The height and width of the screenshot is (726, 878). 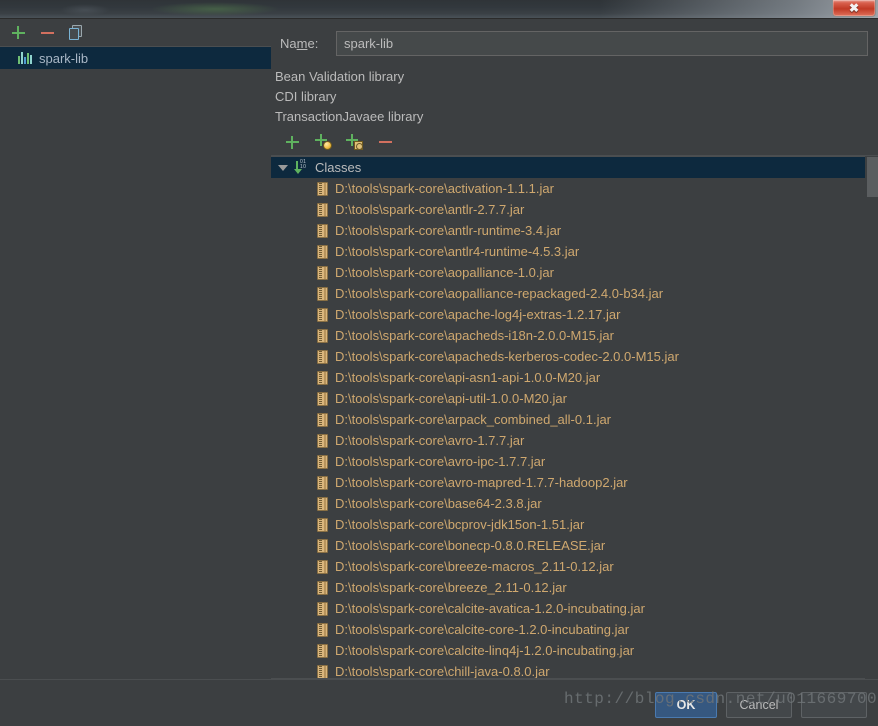 I want to click on apply-button, so click(x=834, y=705).